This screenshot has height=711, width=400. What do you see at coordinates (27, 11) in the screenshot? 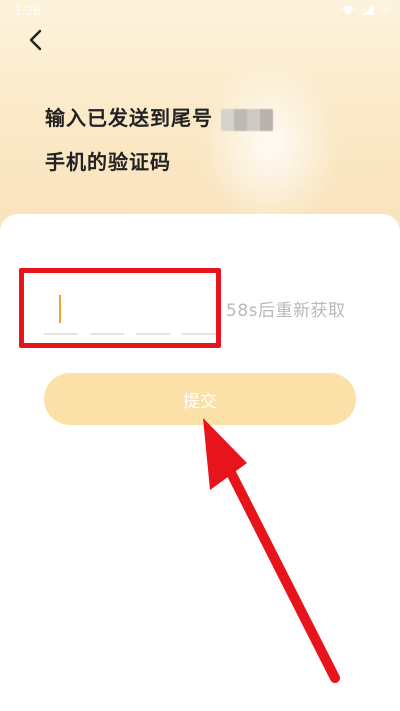
I see `status-time: 1:26` at bounding box center [27, 11].